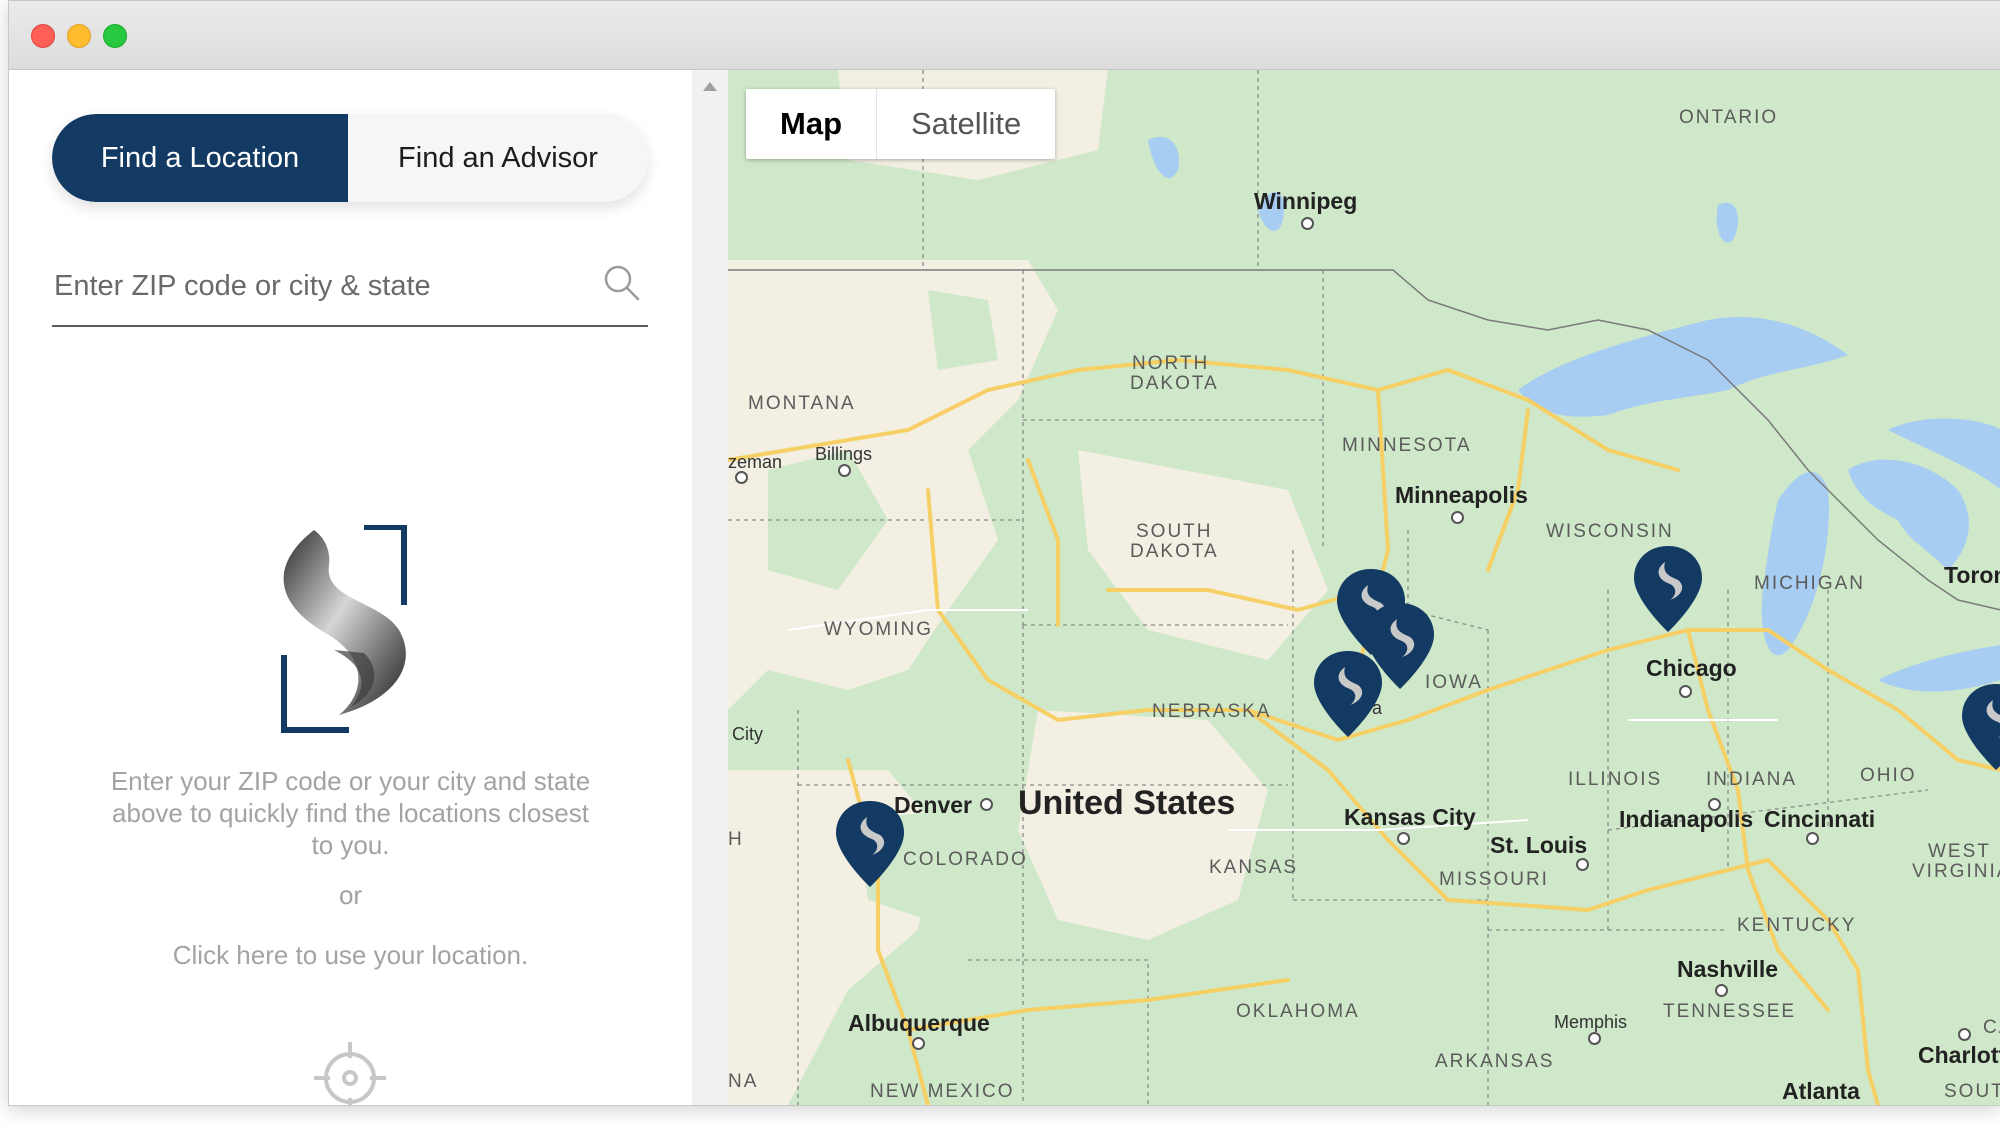  What do you see at coordinates (1991, 1027) in the screenshot?
I see `map-label-ca-edge: CA` at bounding box center [1991, 1027].